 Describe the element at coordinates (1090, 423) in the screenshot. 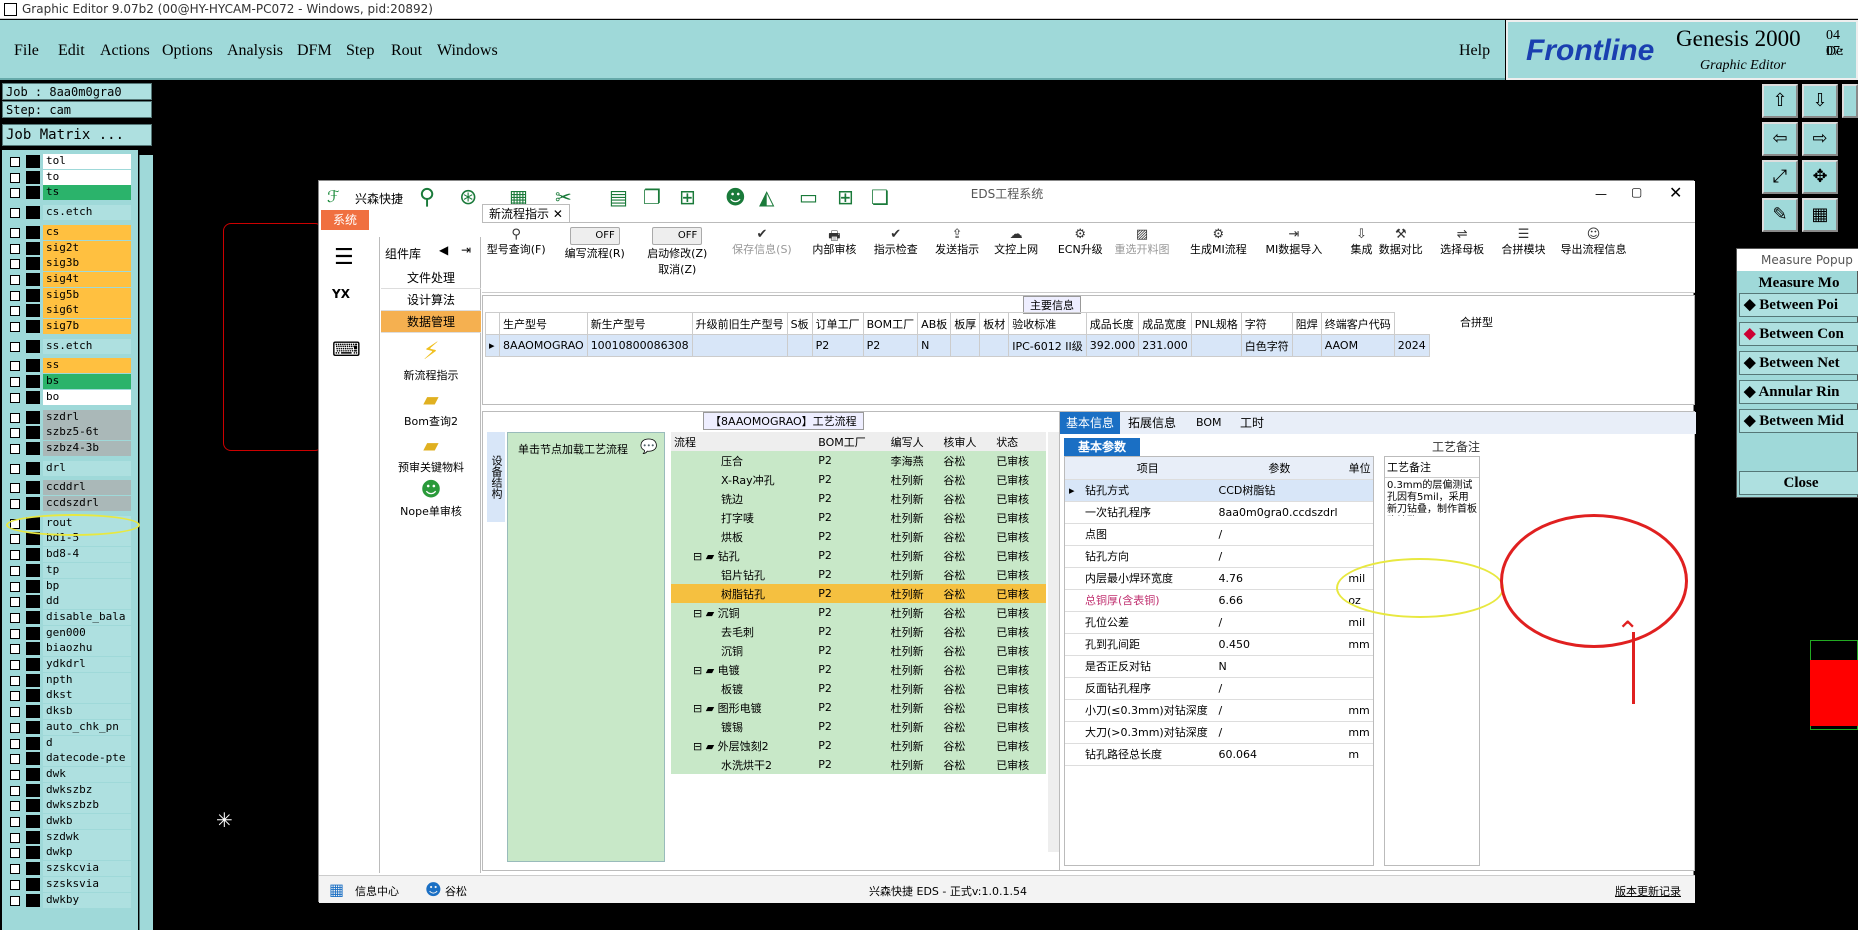

I see `tab-basic-info: 基本信息` at that location.